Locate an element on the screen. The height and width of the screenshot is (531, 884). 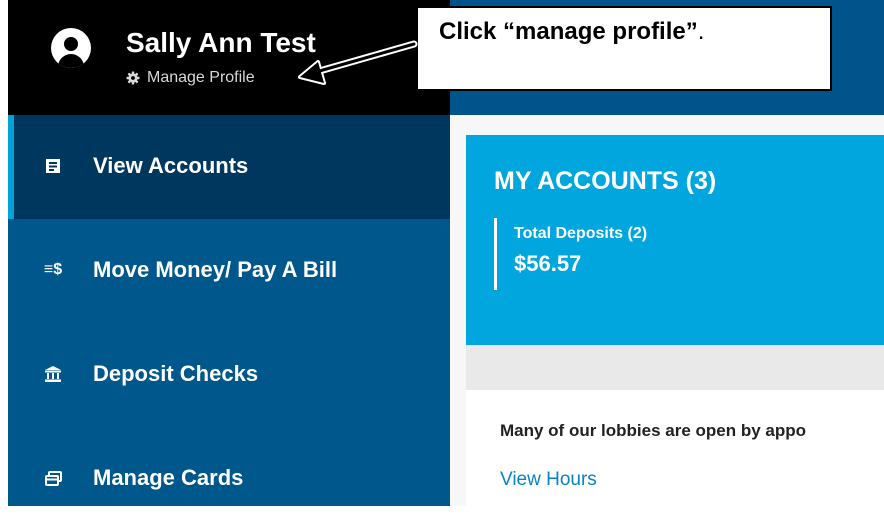
profile-header: Sally Ann Test Manage Profile is located at coordinates (229, 57).